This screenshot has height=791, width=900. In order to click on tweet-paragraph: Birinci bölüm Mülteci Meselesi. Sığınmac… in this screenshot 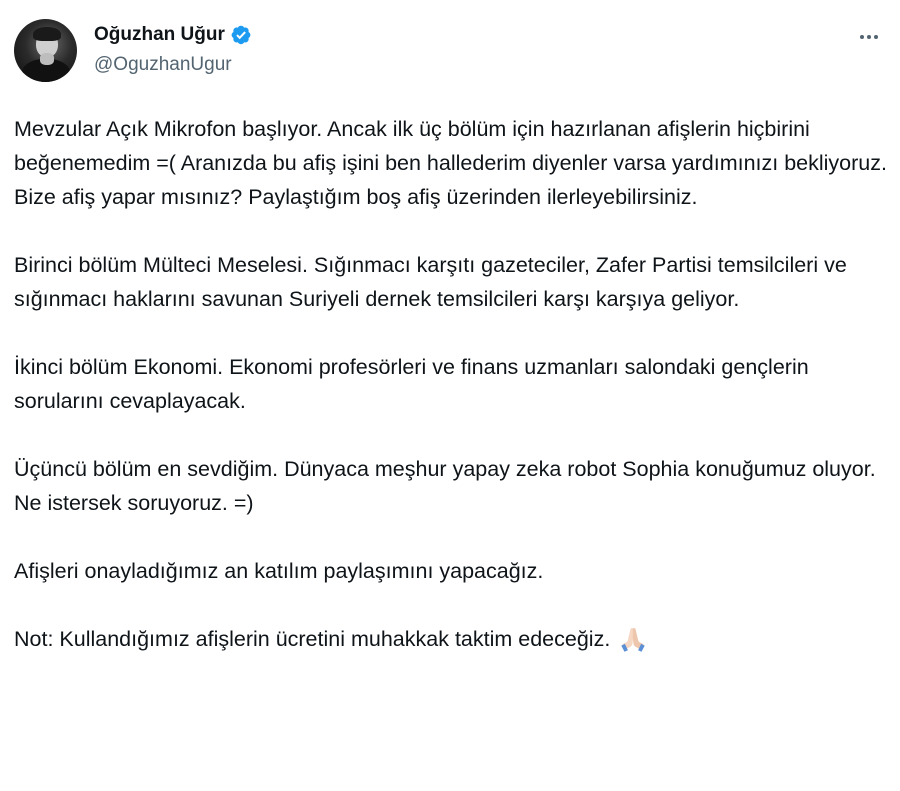, I will do `click(430, 282)`.